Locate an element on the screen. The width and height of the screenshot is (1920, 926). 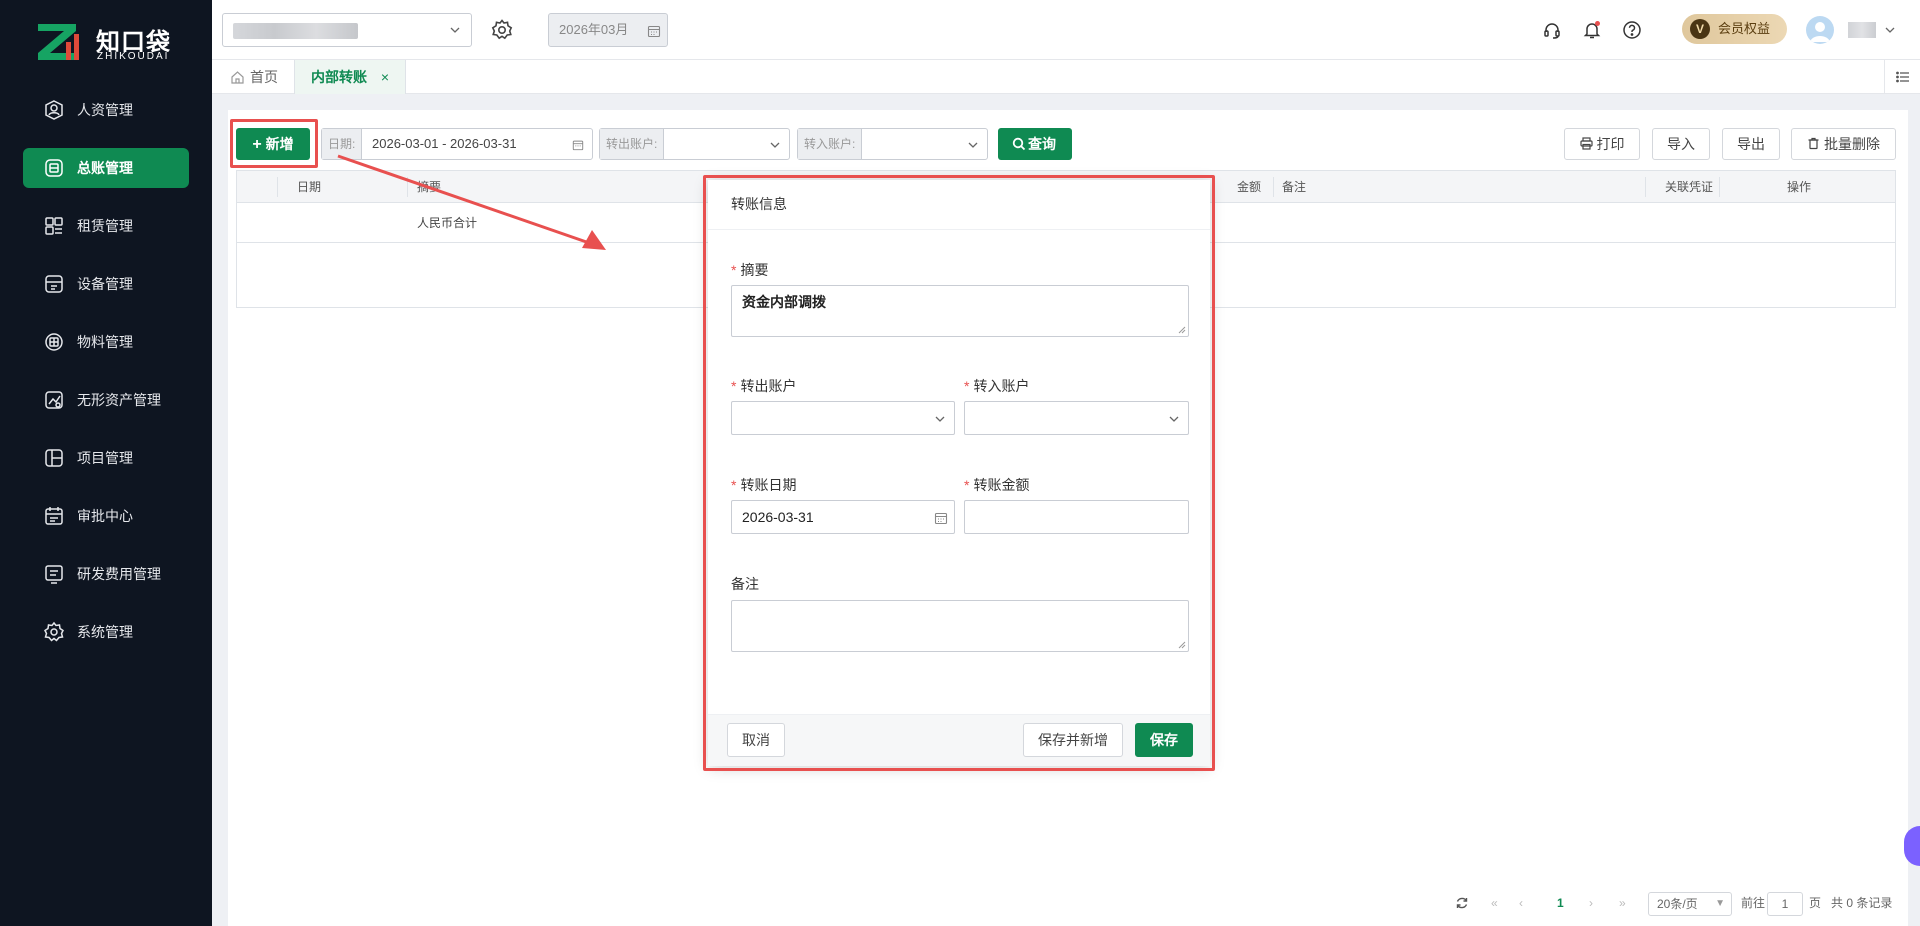
sidebar-item-label: 设备管理 is located at coordinates (105, 284).